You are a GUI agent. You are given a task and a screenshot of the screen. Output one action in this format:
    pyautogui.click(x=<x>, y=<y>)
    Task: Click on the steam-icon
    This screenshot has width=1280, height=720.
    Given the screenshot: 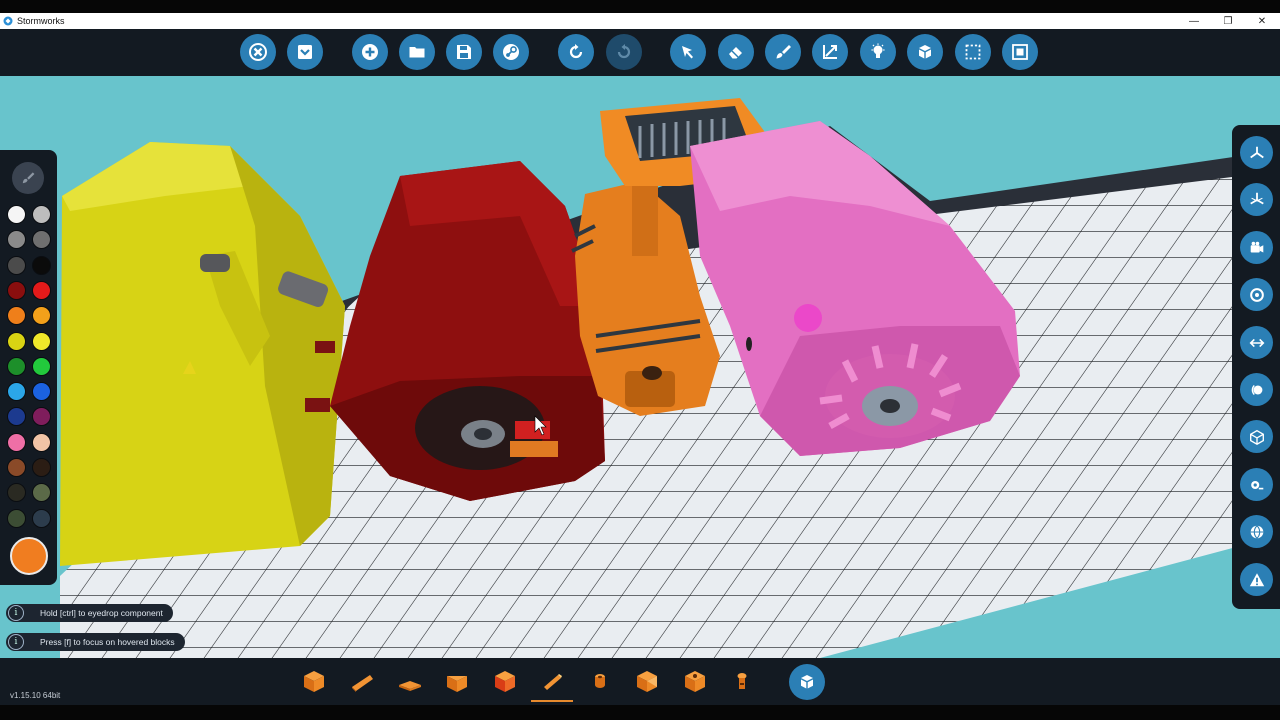 What is the action you would take?
    pyautogui.click(x=511, y=52)
    